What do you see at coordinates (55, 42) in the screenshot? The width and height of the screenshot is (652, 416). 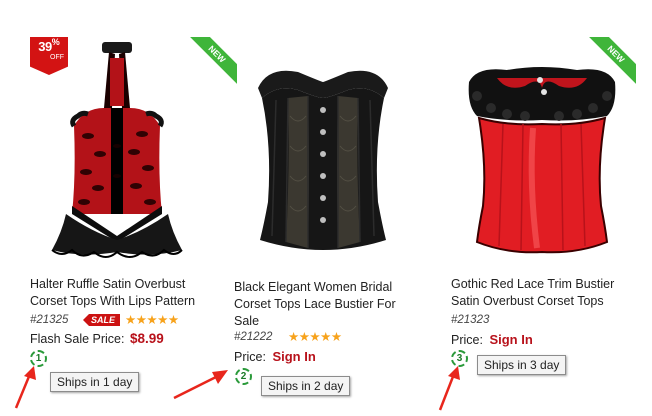 I see `discount-percent: %` at bounding box center [55, 42].